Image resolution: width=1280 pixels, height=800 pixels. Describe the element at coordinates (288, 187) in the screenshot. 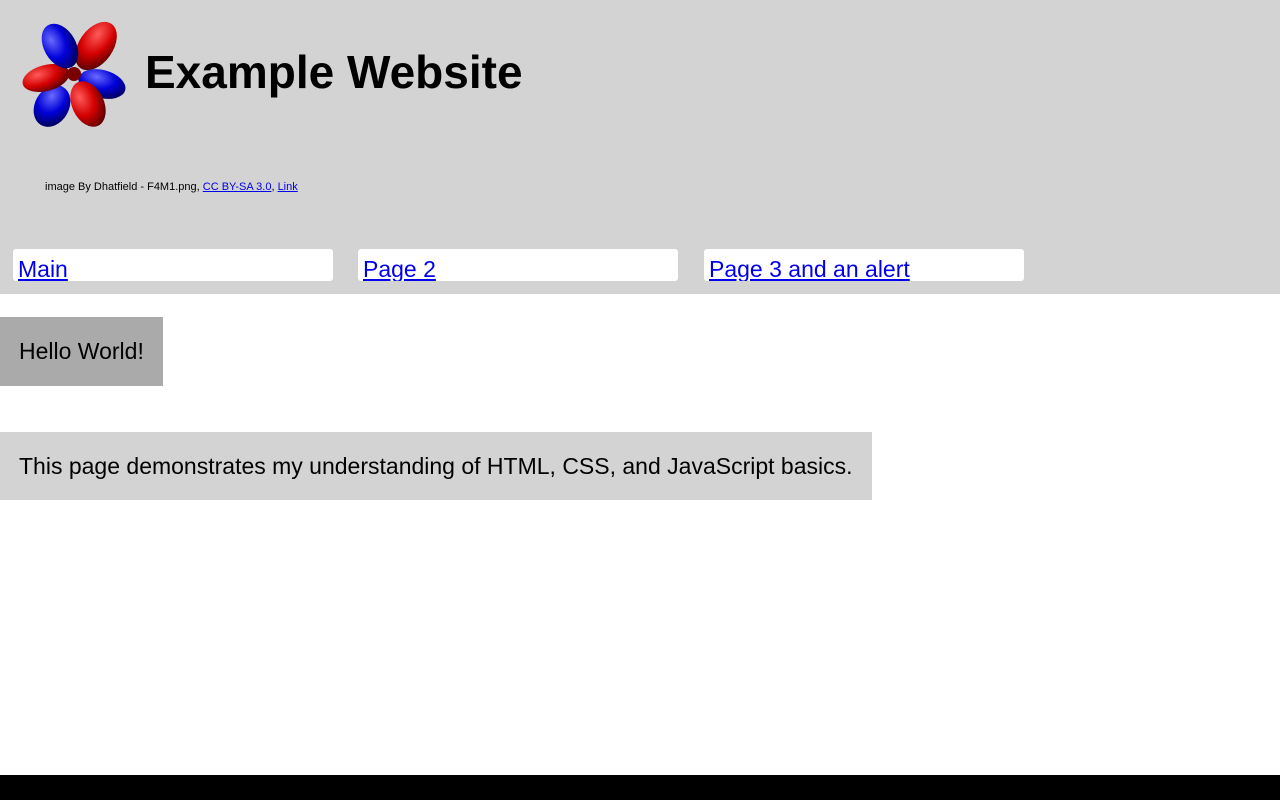

I see `source-link: Link` at that location.